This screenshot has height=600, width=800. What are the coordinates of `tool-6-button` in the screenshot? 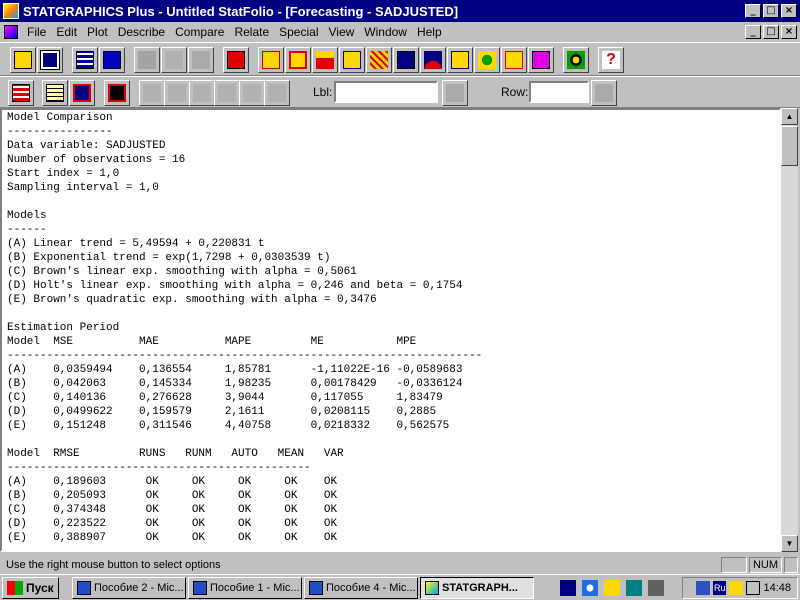 It's located at (277, 93).